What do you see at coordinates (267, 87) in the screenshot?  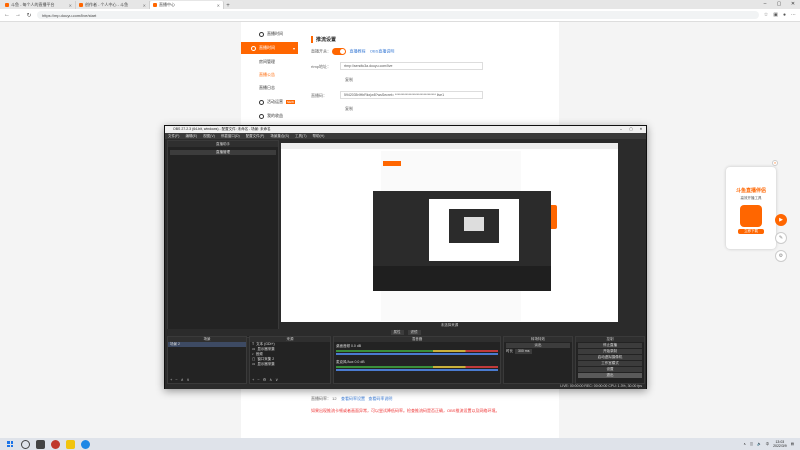 I see `sidebar-item-label: 直播日志` at bounding box center [267, 87].